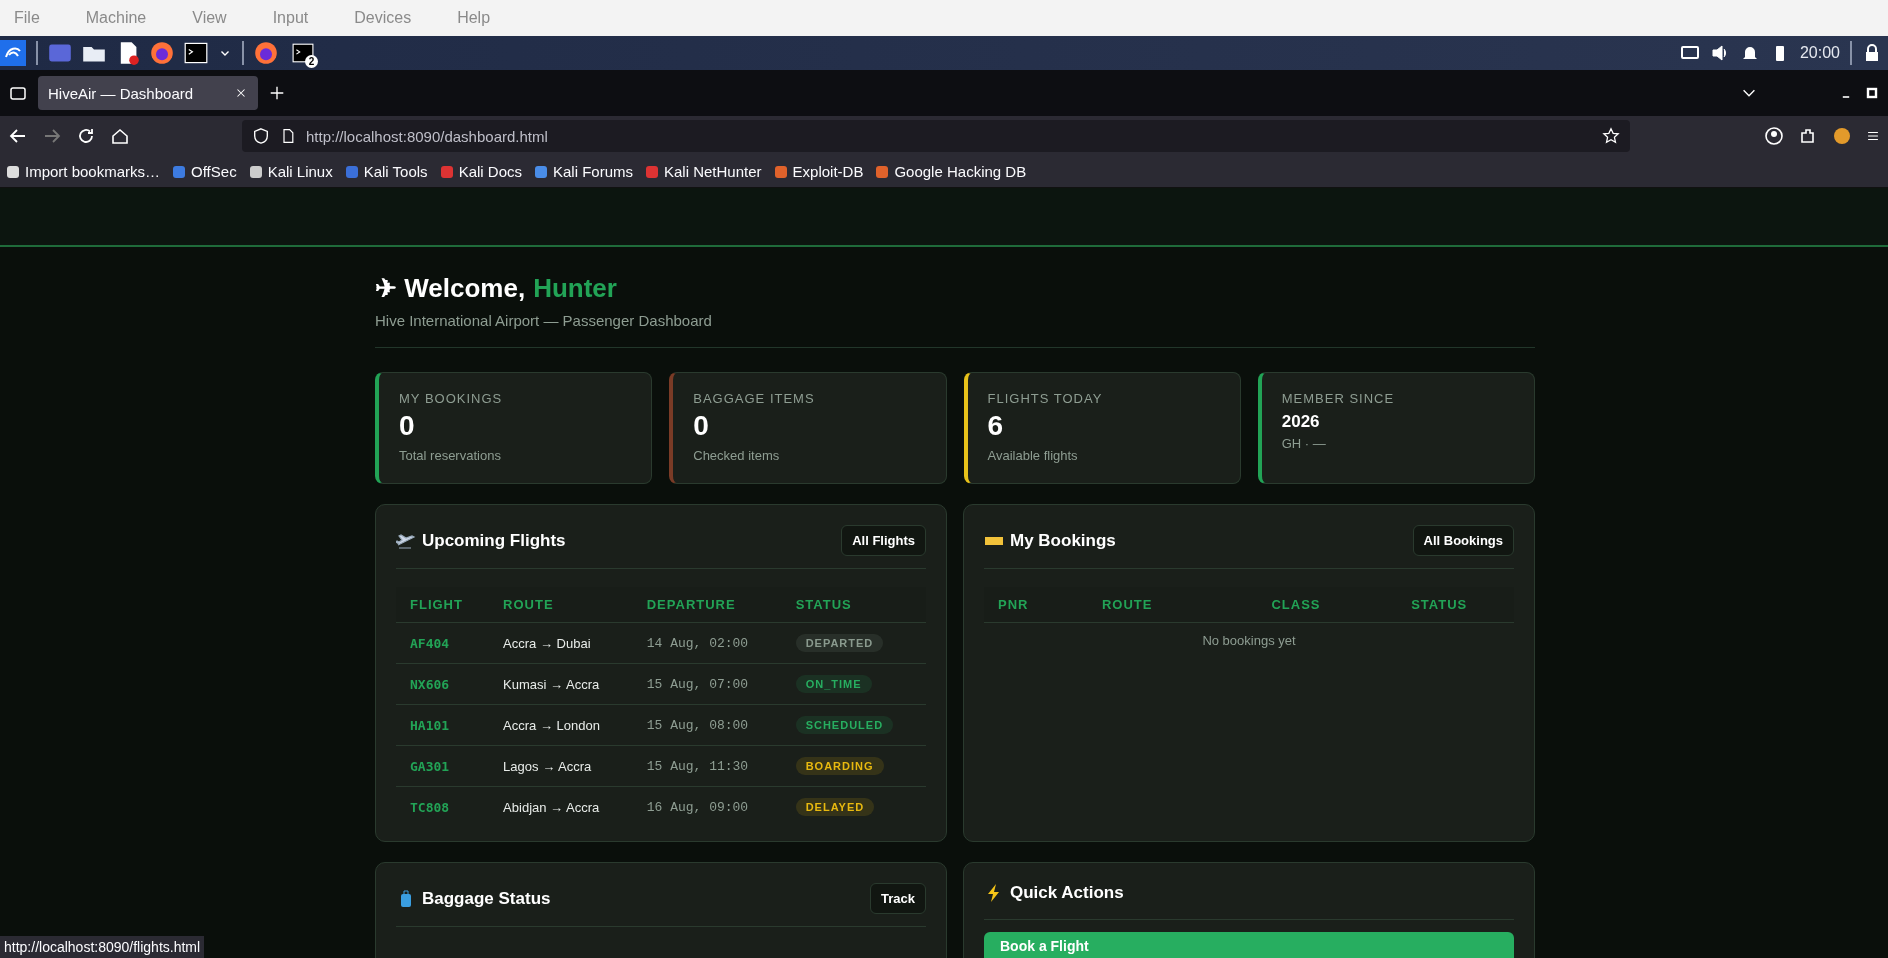 The width and height of the screenshot is (1888, 958). Describe the element at coordinates (86, 136) in the screenshot. I see `reload-icon` at that location.